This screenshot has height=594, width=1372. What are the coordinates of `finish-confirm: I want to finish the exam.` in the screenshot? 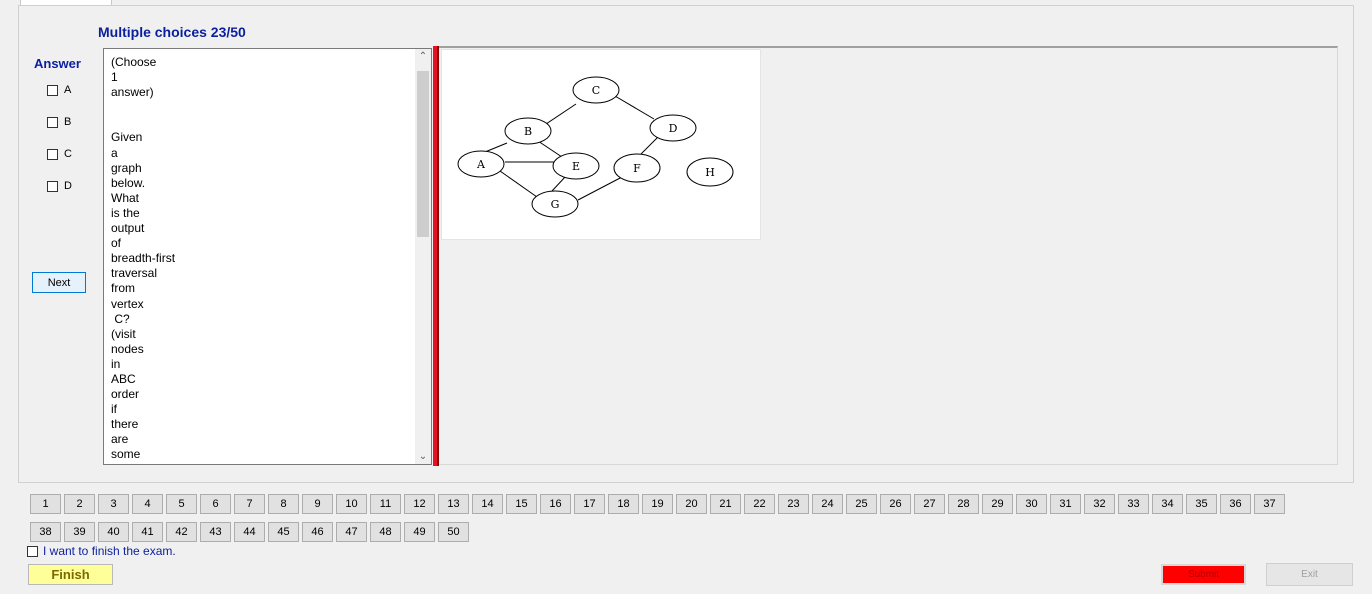 It's located at (101, 551).